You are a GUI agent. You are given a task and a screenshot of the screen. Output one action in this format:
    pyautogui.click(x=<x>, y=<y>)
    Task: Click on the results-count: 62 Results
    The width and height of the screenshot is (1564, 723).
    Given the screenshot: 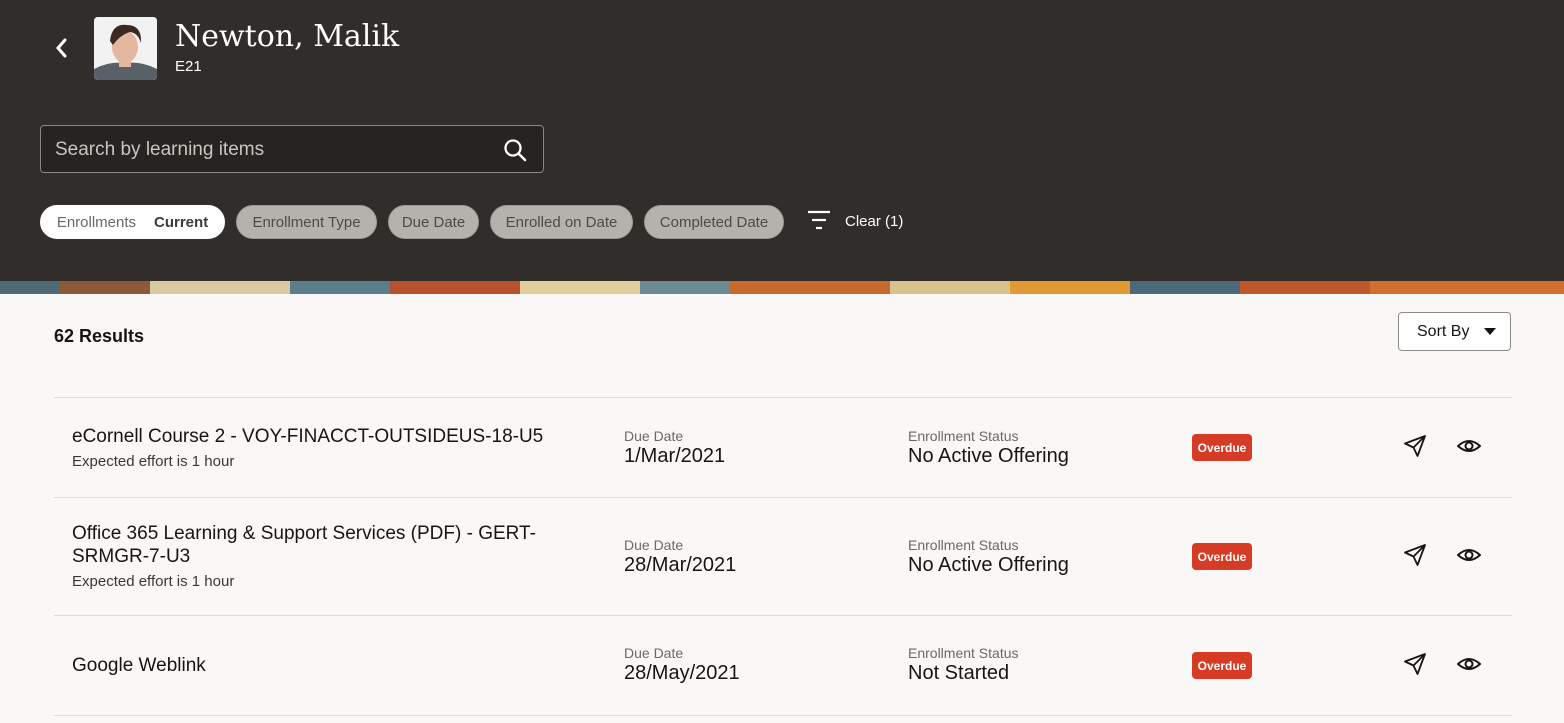 What is the action you would take?
    pyautogui.click(x=99, y=336)
    